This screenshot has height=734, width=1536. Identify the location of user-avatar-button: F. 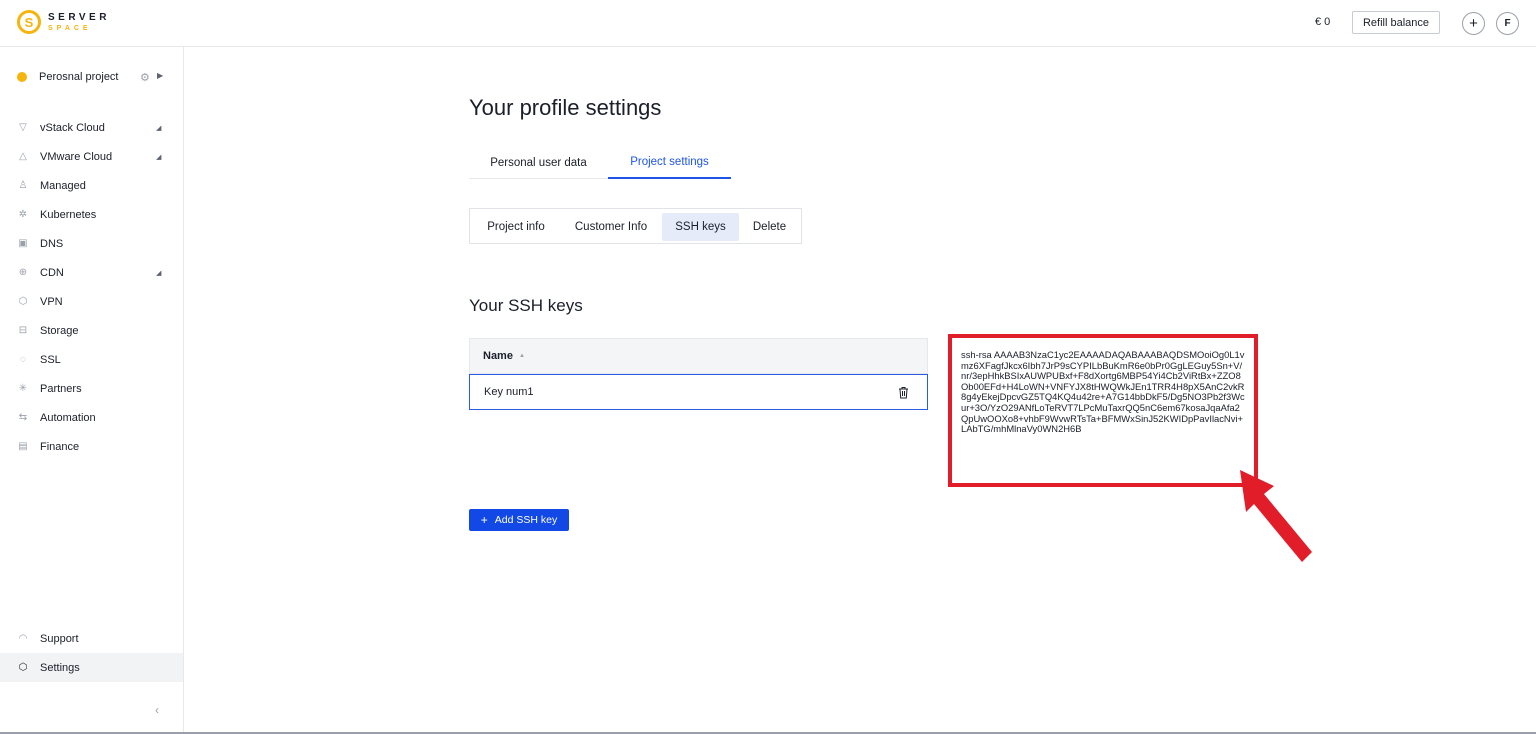
(1507, 23).